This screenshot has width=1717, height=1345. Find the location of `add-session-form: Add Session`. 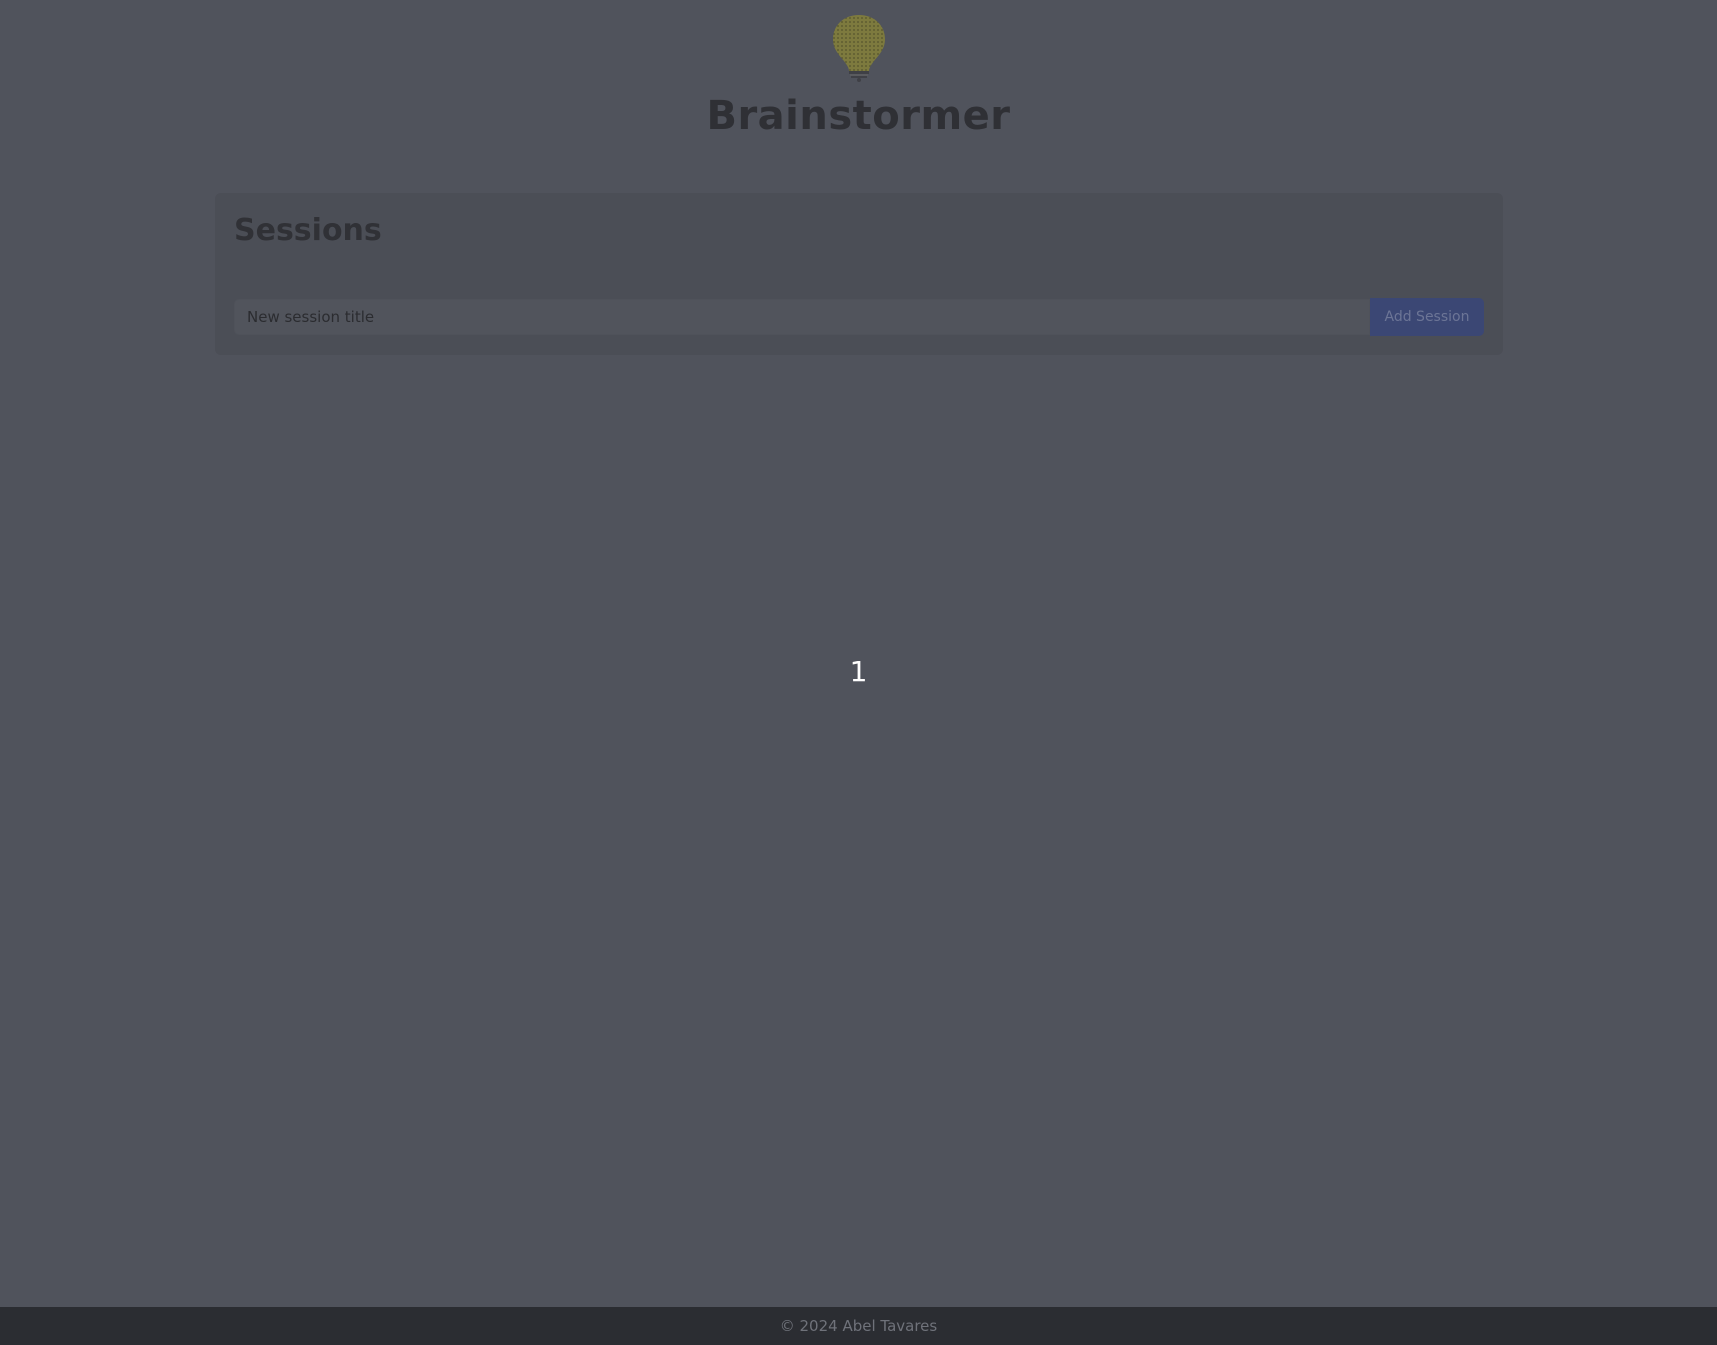

add-session-form: Add Session is located at coordinates (859, 317).